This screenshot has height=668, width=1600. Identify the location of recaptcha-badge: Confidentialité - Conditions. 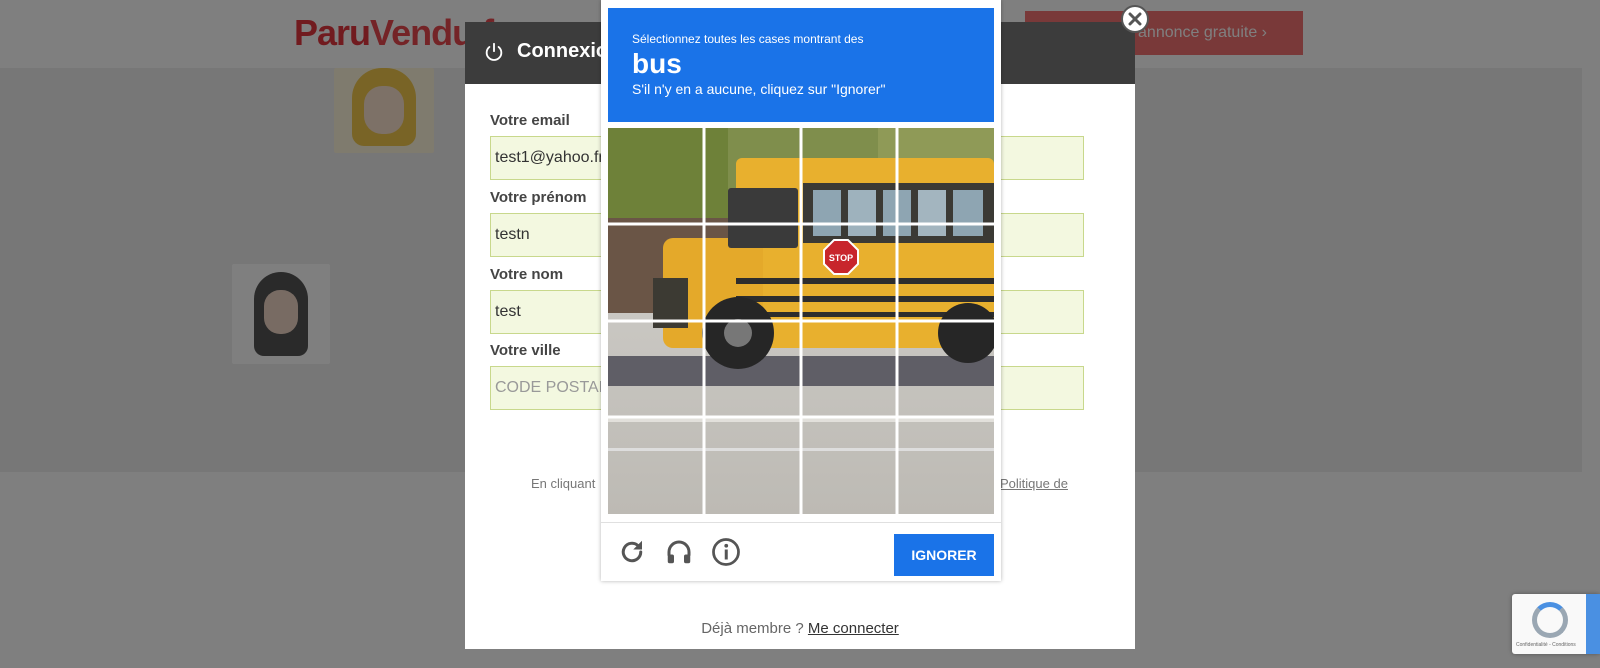
(1556, 624).